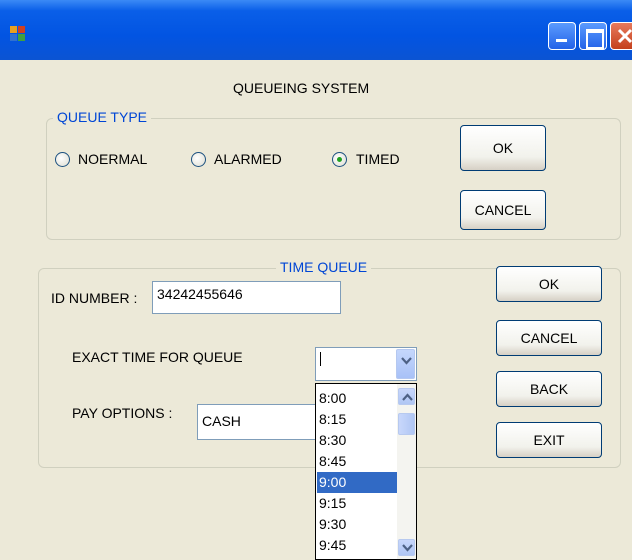 This screenshot has height=560, width=632. I want to click on pay-options-label: PAY OPTIONS :, so click(122, 413).